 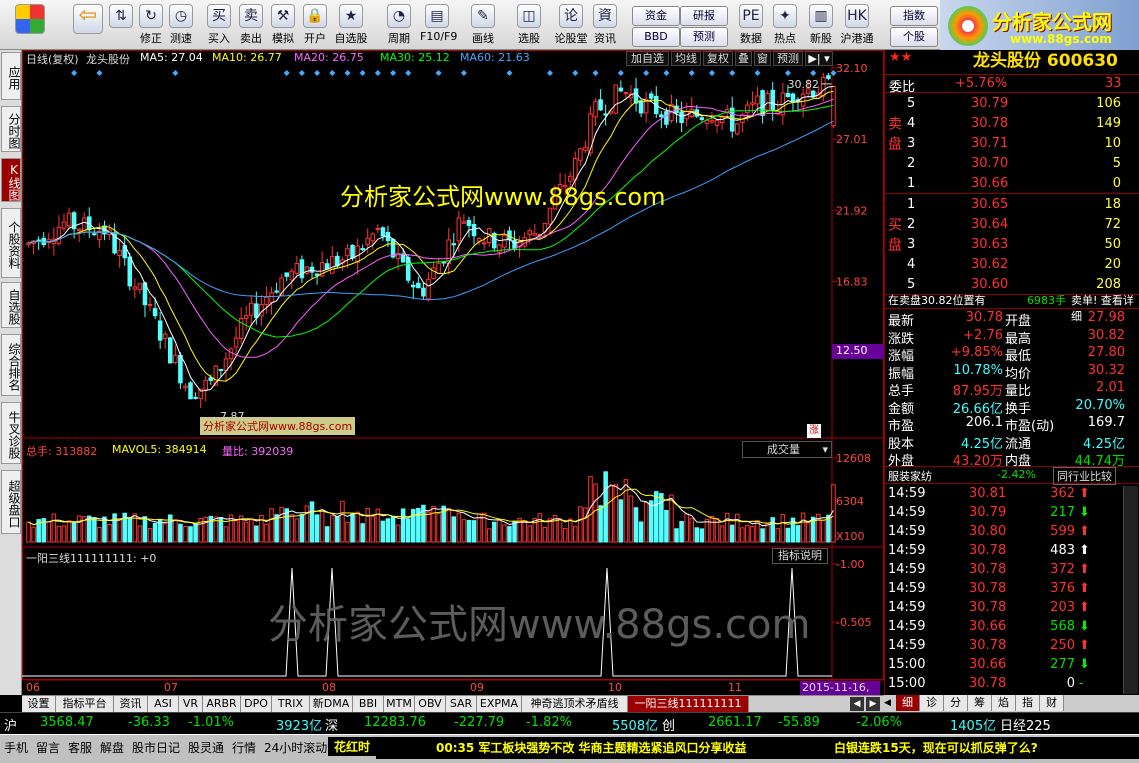 I want to click on indicator-tab: MTM, so click(x=399, y=704).